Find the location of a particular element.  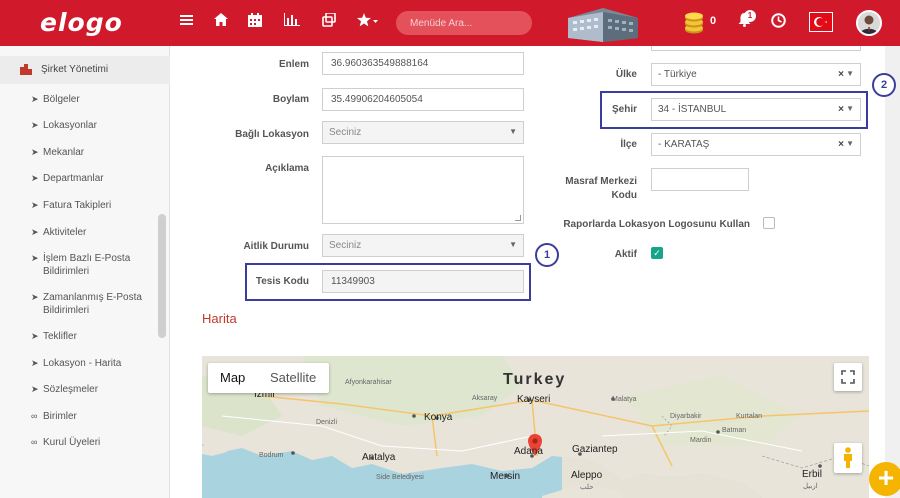

sidebar-item-label: Kurul Üyeleri is located at coordinates (72, 442).